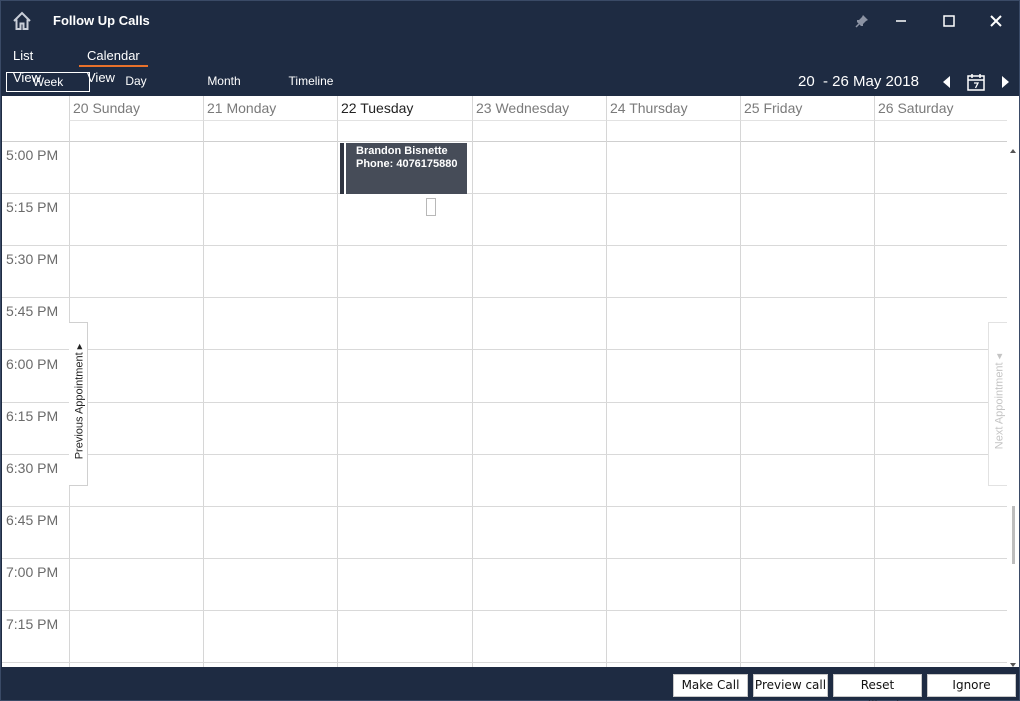 The height and width of the screenshot is (701, 1020). I want to click on title-bar: Follow Up Calls, so click(510, 21).